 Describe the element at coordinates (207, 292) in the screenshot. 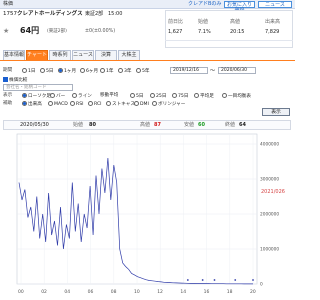

I see `x-tick-label: 16` at that location.